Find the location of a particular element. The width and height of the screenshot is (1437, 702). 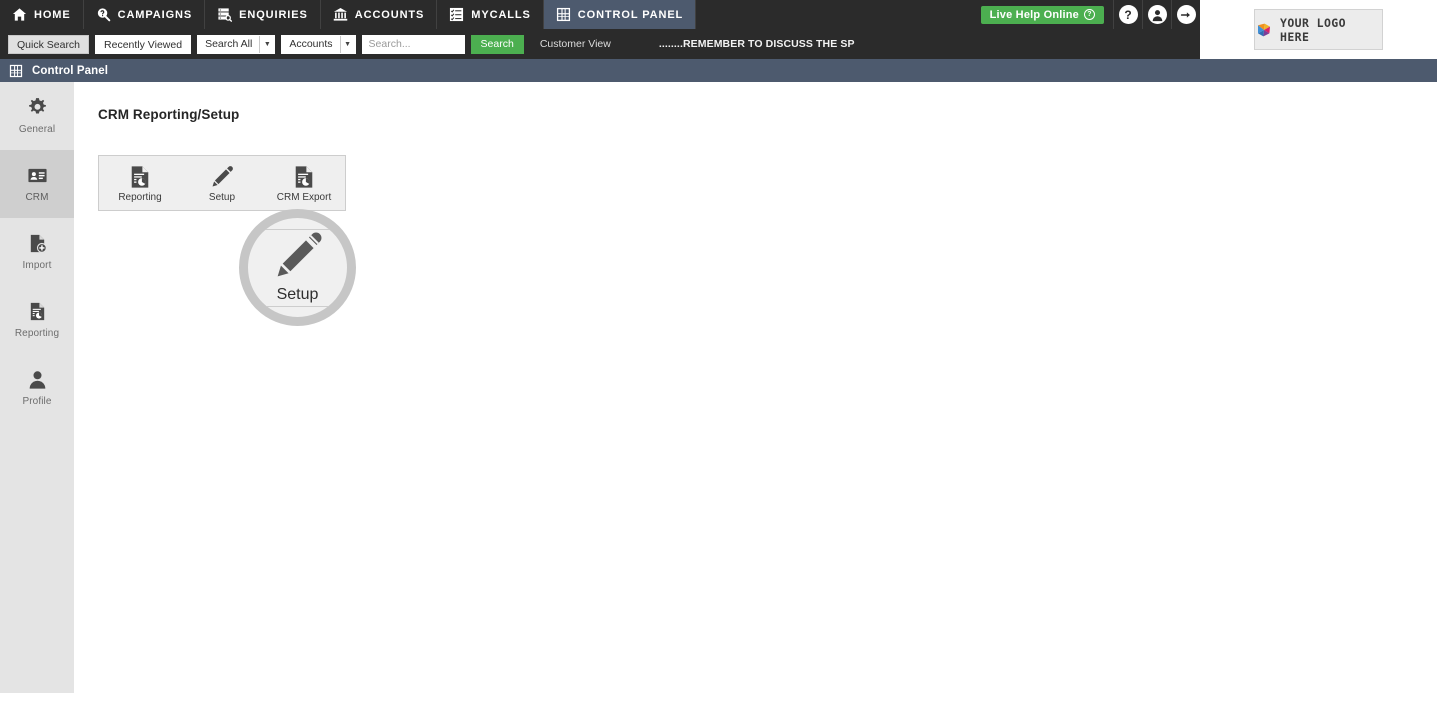

enquiries-icon is located at coordinates (225, 14).